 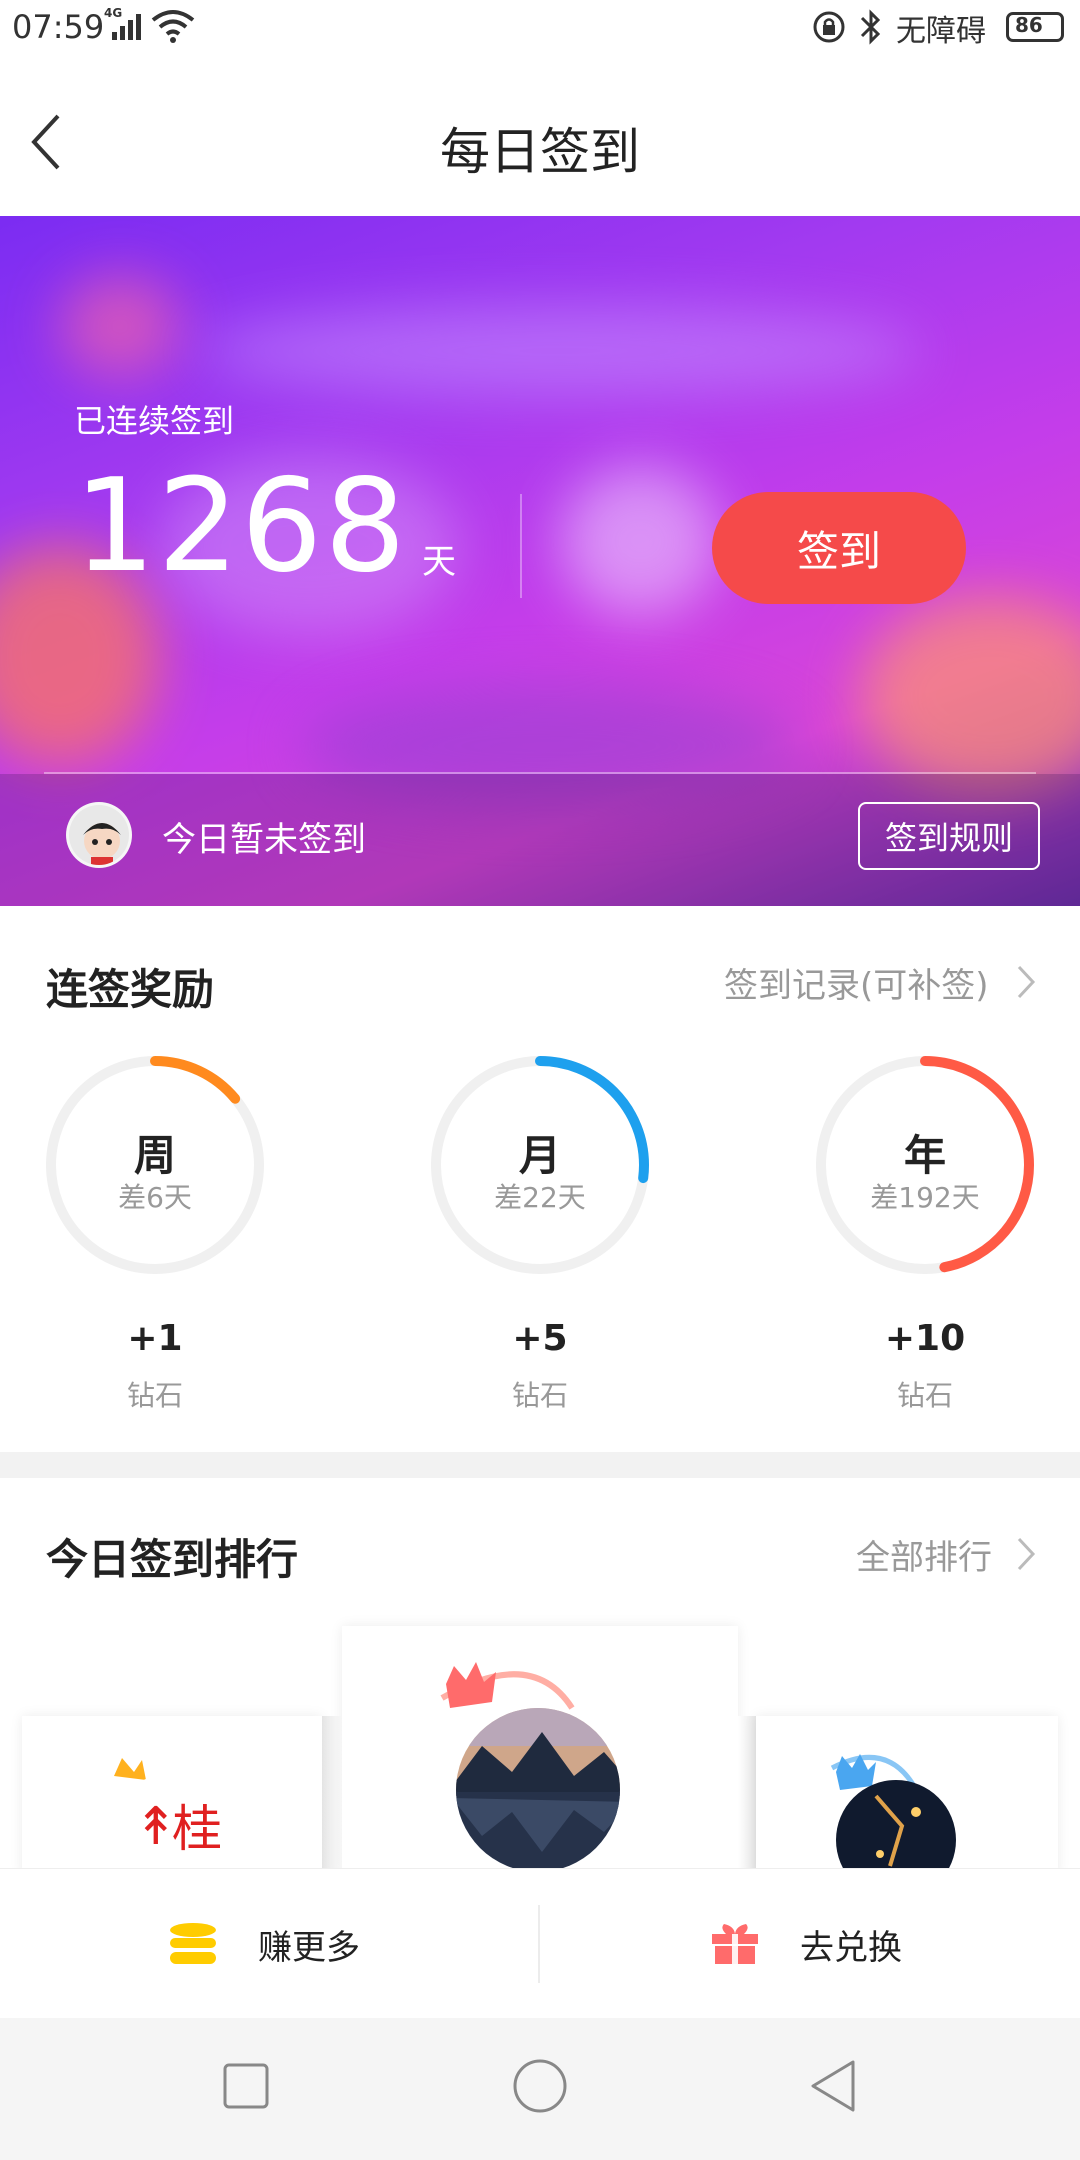 What do you see at coordinates (530, 1767) in the screenshot?
I see `rank-avatar-first` at bounding box center [530, 1767].